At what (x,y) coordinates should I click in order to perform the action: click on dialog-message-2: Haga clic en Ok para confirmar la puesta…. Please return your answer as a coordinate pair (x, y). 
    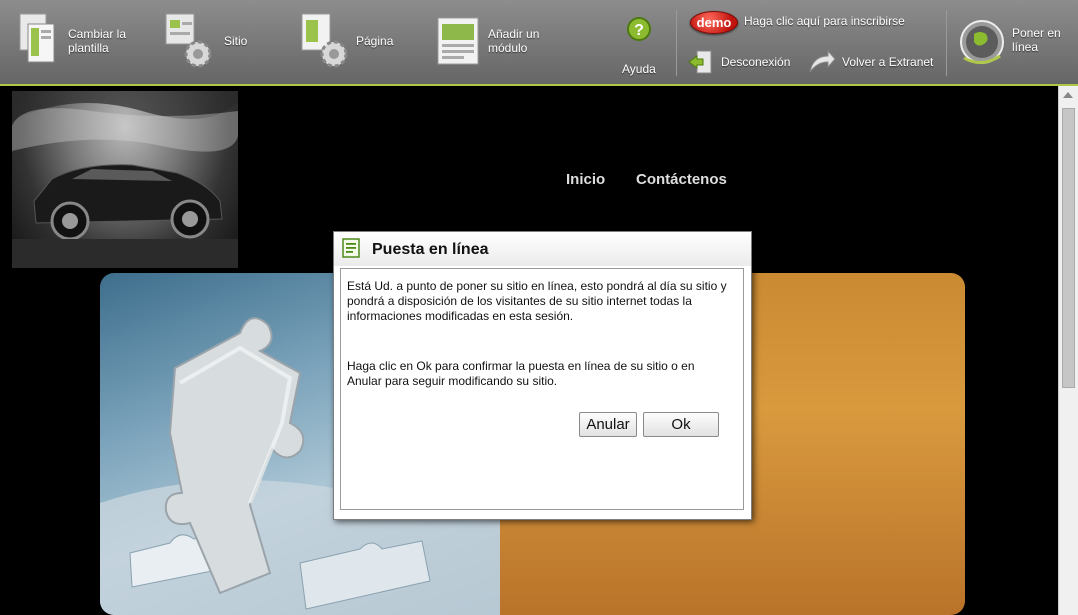
    Looking at the image, I should click on (521, 373).